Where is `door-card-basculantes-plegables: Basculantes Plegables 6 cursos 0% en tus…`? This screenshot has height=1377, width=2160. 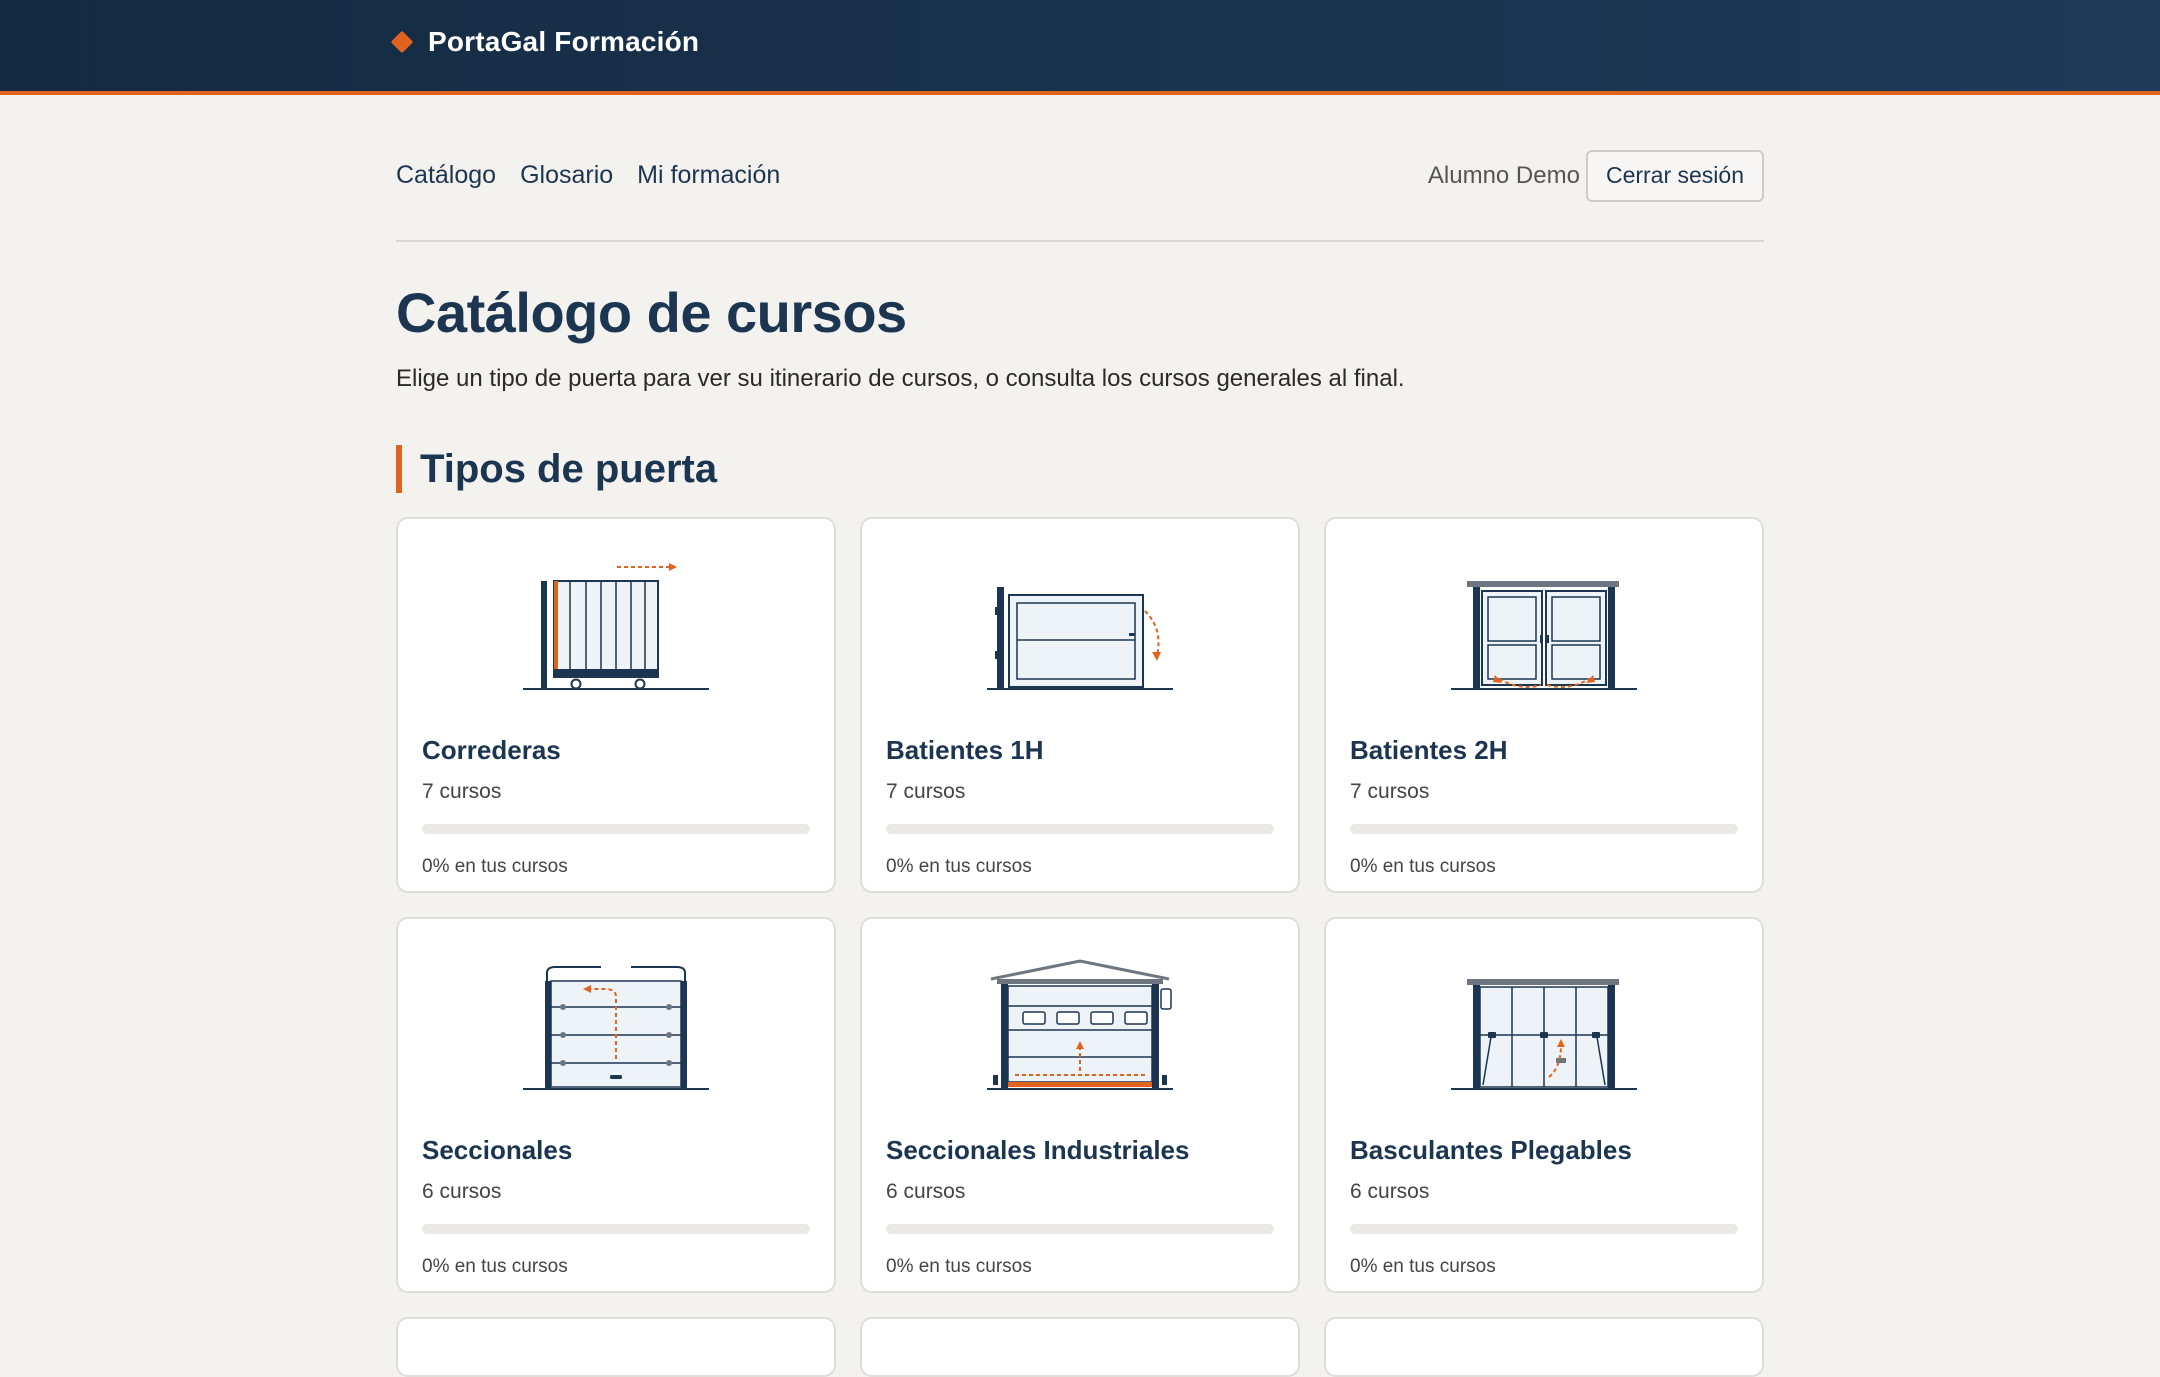
door-card-basculantes-plegables: Basculantes Plegables 6 cursos 0% en tus… is located at coordinates (1544, 1105).